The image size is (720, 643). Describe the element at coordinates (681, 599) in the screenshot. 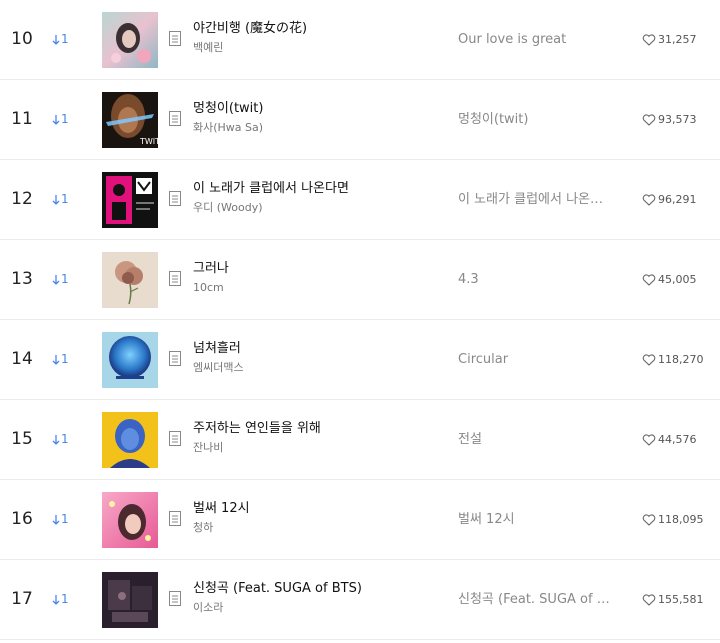

I see `like-count: 155,581` at that location.